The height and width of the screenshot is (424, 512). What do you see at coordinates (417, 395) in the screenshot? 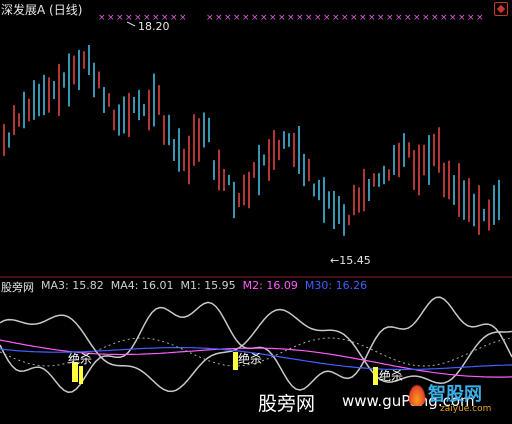
I see `flame-logo-icon` at bounding box center [417, 395].